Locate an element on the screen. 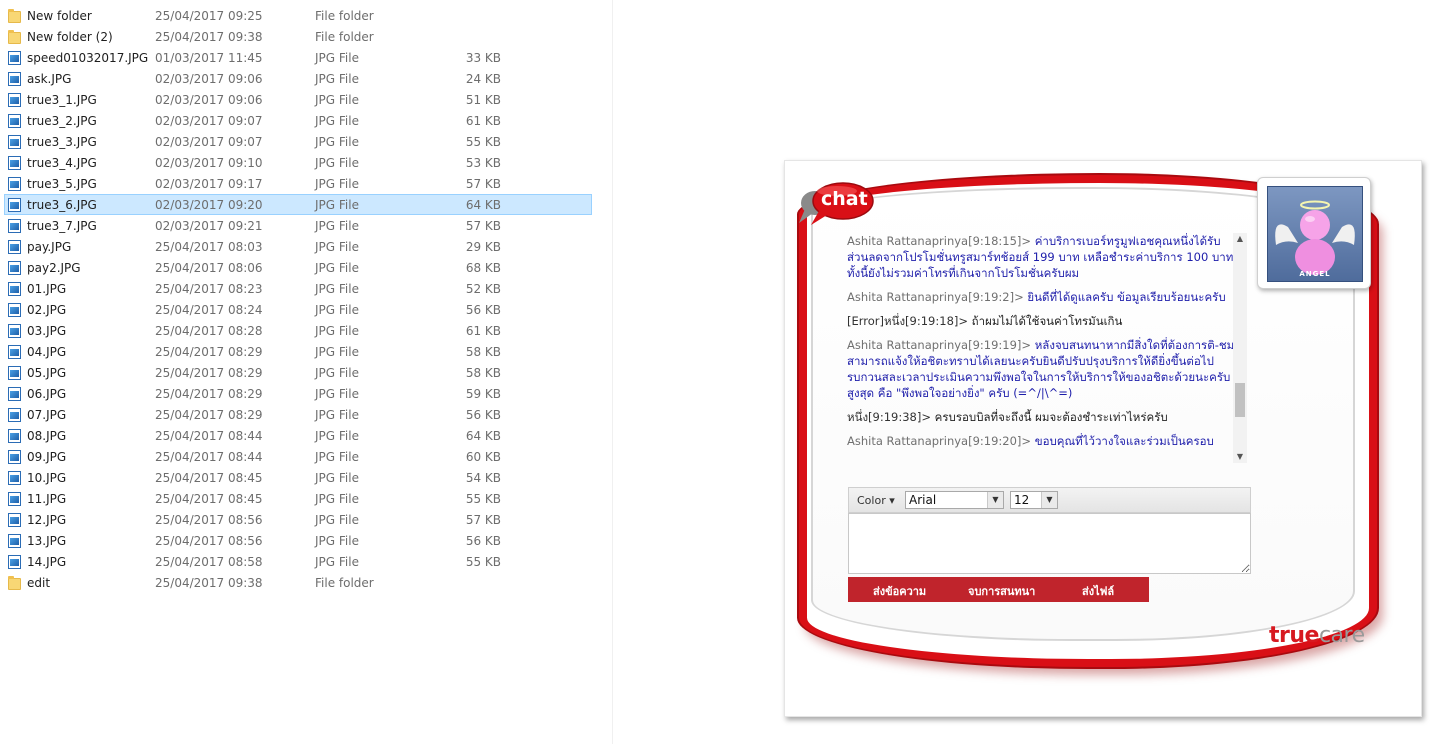 Image resolution: width=1438 pixels, height=744 pixels. file-row: true3_4.JPG 02/03/2017 09:10 JPG File 53 KB is located at coordinates (298, 162).